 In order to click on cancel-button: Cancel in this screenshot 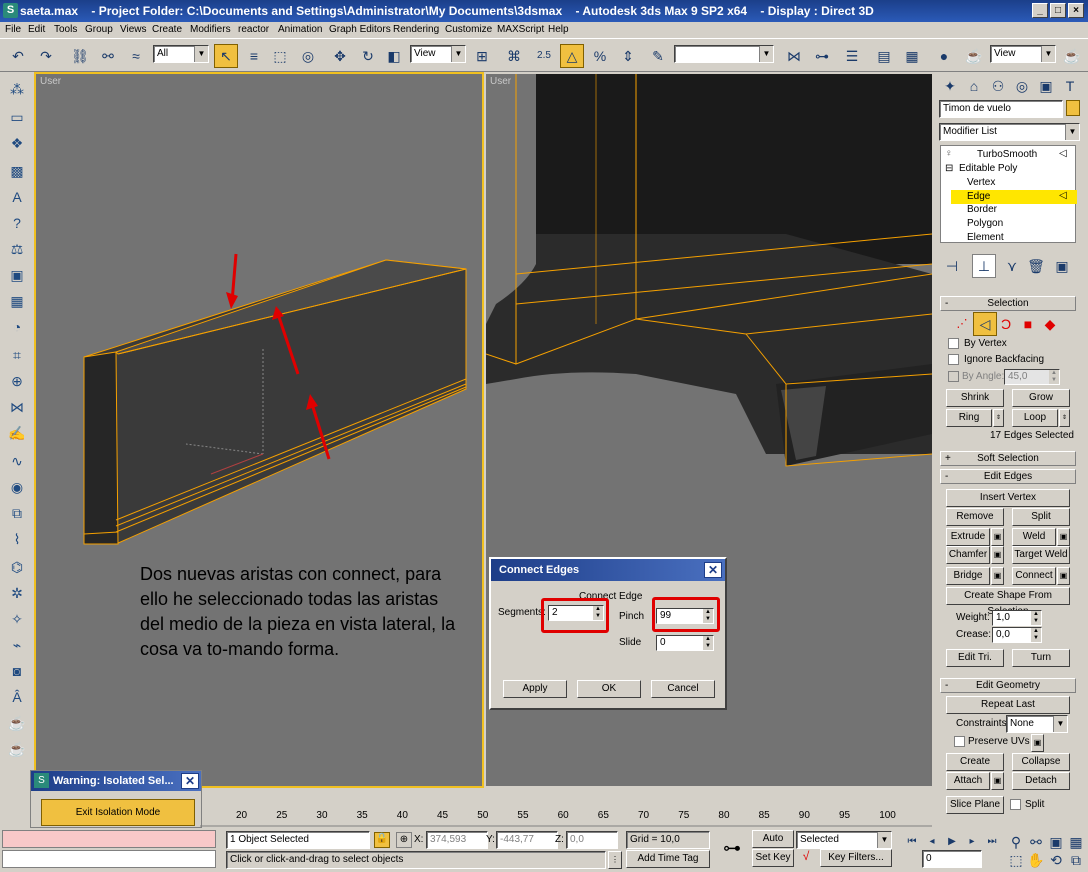, I will do `click(683, 689)`.